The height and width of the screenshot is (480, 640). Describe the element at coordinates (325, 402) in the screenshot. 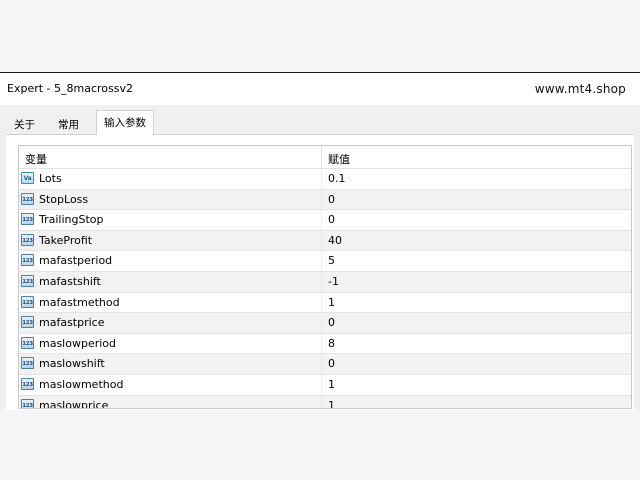

I see `table-row: 123 maslowprice 1` at that location.